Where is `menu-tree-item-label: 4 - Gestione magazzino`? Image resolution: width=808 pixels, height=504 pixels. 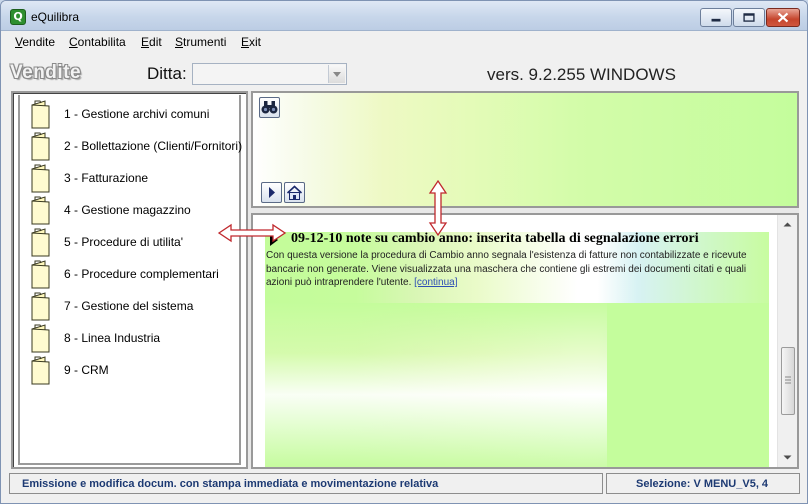
menu-tree-item-label: 4 - Gestione magazzino is located at coordinates (127, 210).